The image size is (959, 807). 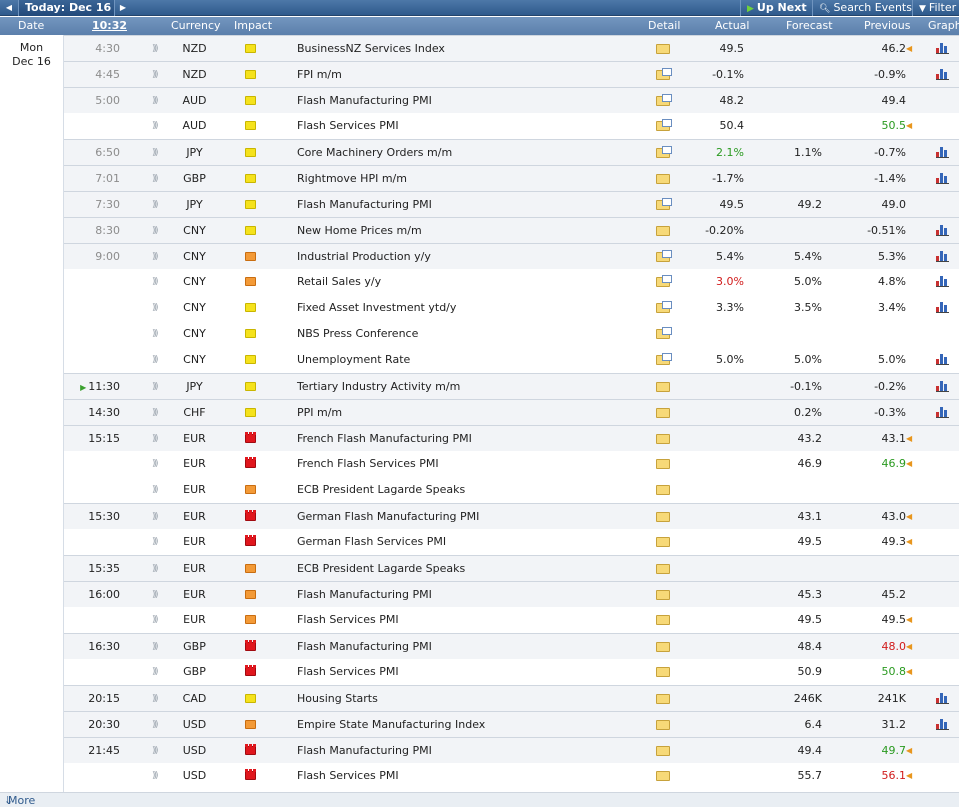 What do you see at coordinates (511, 542) in the screenshot?
I see `table-row: ))) EUR German Flash Services PMI 49.5 49.3 ◀` at bounding box center [511, 542].